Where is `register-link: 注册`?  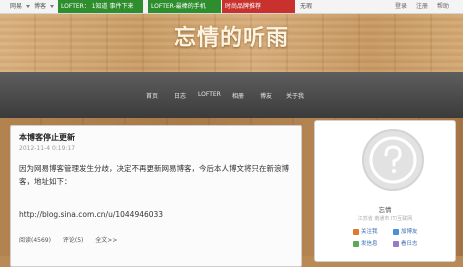
register-link: 注册 is located at coordinates (422, 6).